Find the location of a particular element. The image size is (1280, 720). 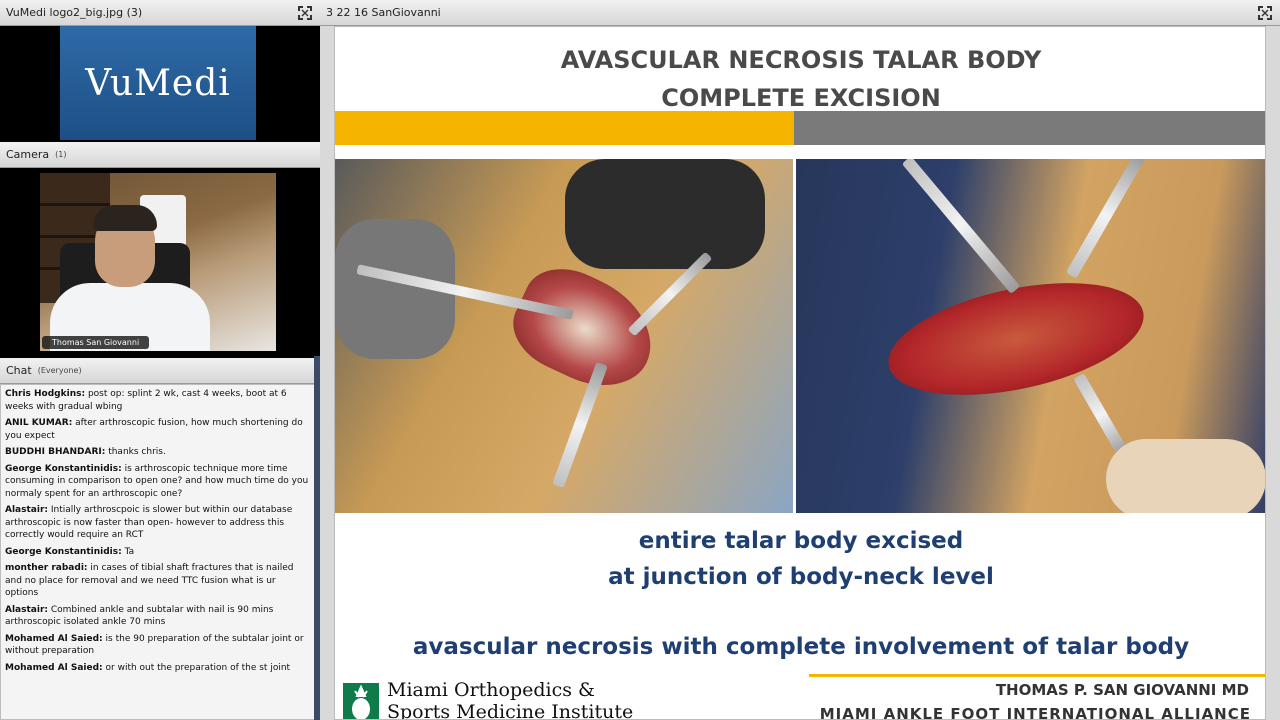

chat-sender: monther rabadi: is located at coordinates (46, 568).